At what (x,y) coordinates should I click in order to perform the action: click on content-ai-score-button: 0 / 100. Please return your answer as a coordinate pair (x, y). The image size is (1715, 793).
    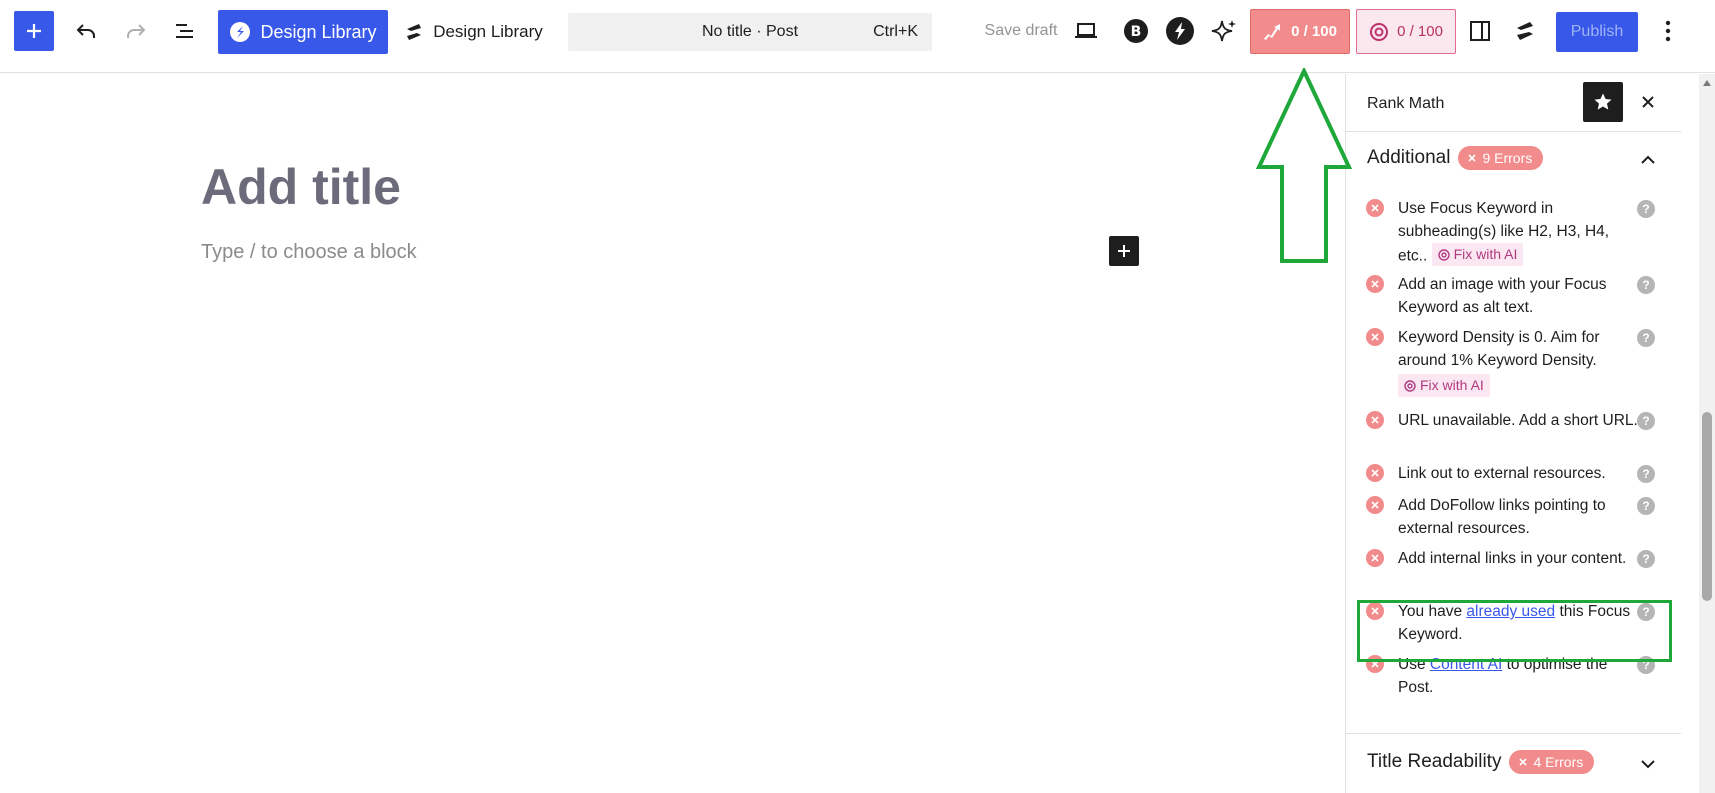
    Looking at the image, I should click on (1406, 31).